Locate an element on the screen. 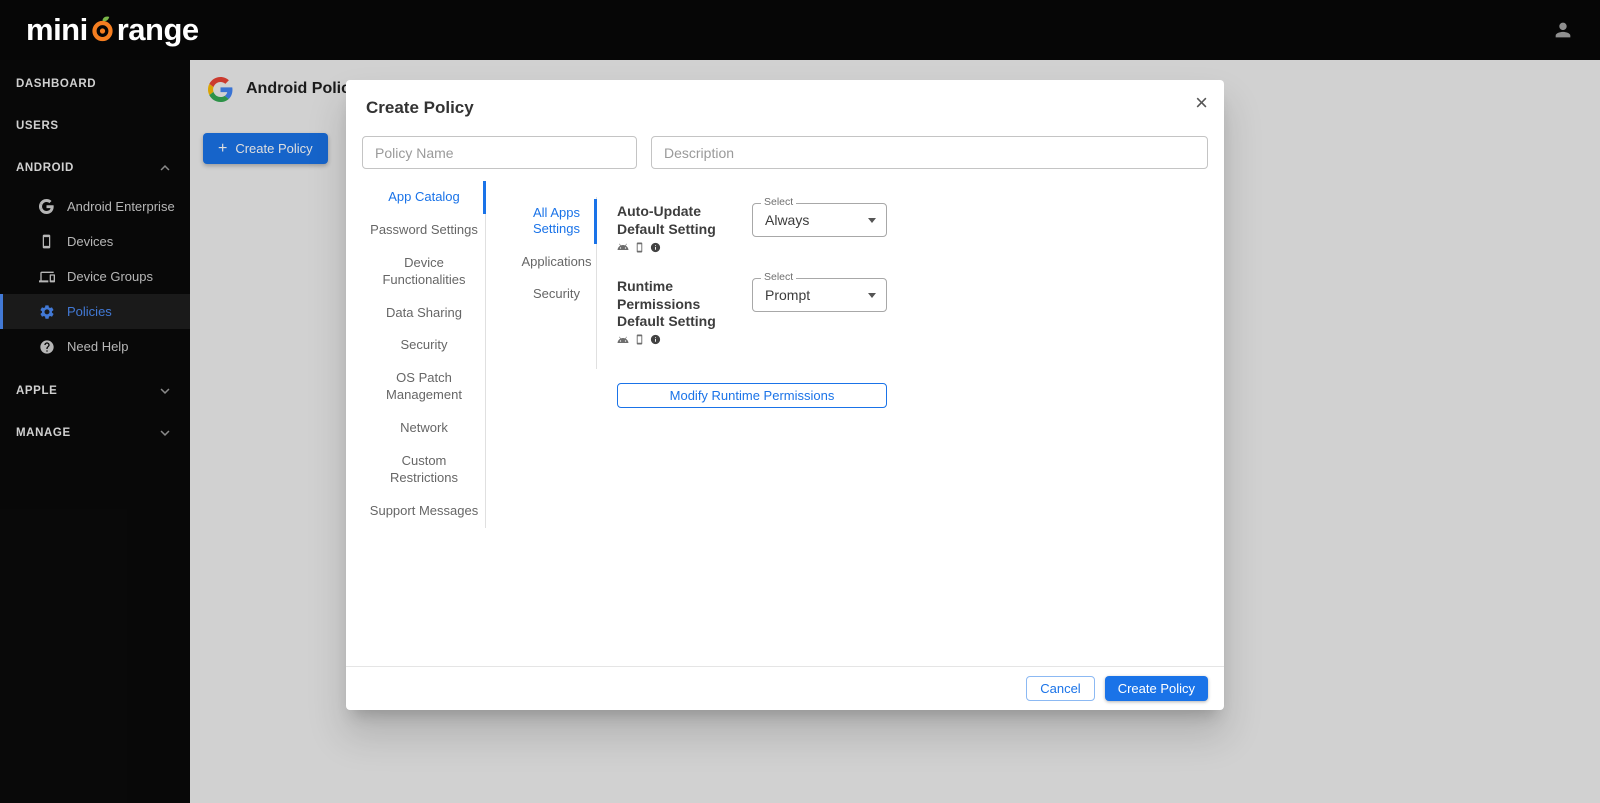 The image size is (1600, 803). modal-title: Create Policy is located at coordinates (420, 107).